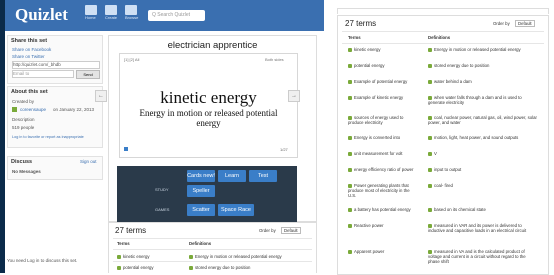  I want to click on nav-create: Create, so click(111, 12).